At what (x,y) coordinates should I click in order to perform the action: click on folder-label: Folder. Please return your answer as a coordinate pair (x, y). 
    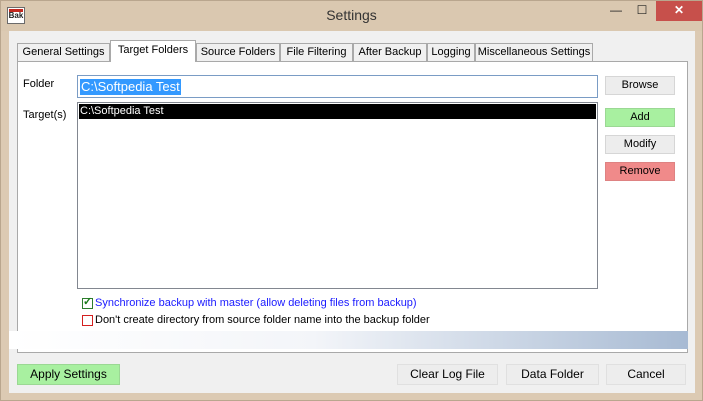
    Looking at the image, I should click on (39, 84).